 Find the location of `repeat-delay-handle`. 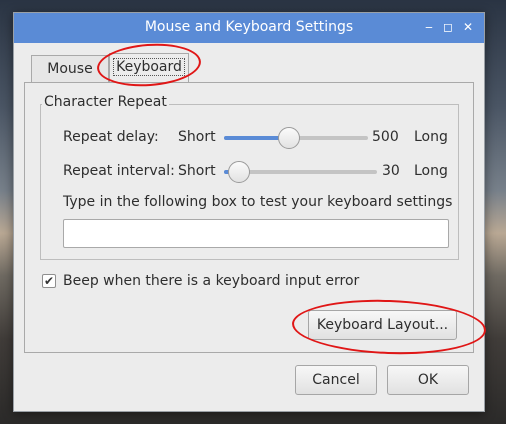

repeat-delay-handle is located at coordinates (289, 138).